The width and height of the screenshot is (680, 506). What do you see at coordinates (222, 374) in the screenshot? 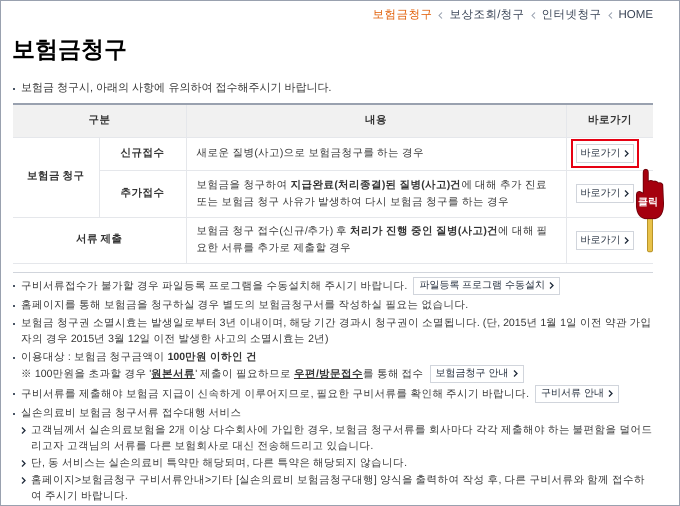
I see `note-remark: ※ 100만원을 초과할 경우 '원본서류' 제출이 필요하므로 우편/방문접수를 통해 접수` at bounding box center [222, 374].